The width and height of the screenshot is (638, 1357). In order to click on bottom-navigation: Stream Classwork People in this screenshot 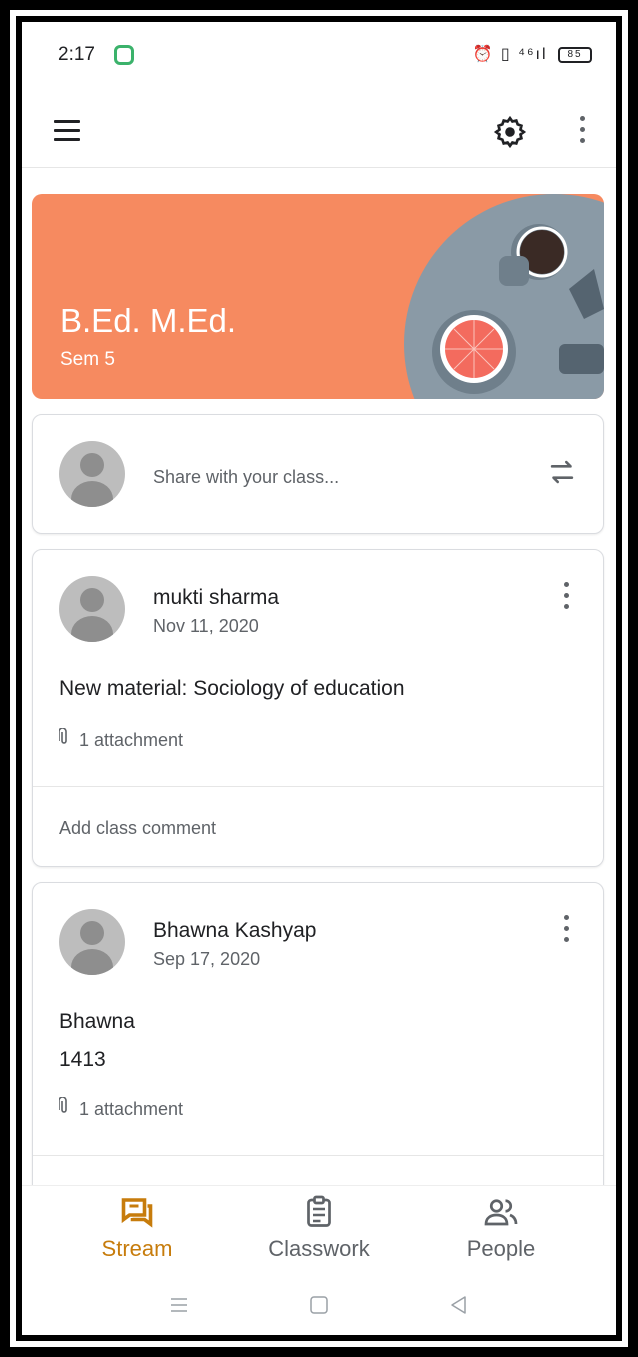, I will do `click(319, 1230)`.